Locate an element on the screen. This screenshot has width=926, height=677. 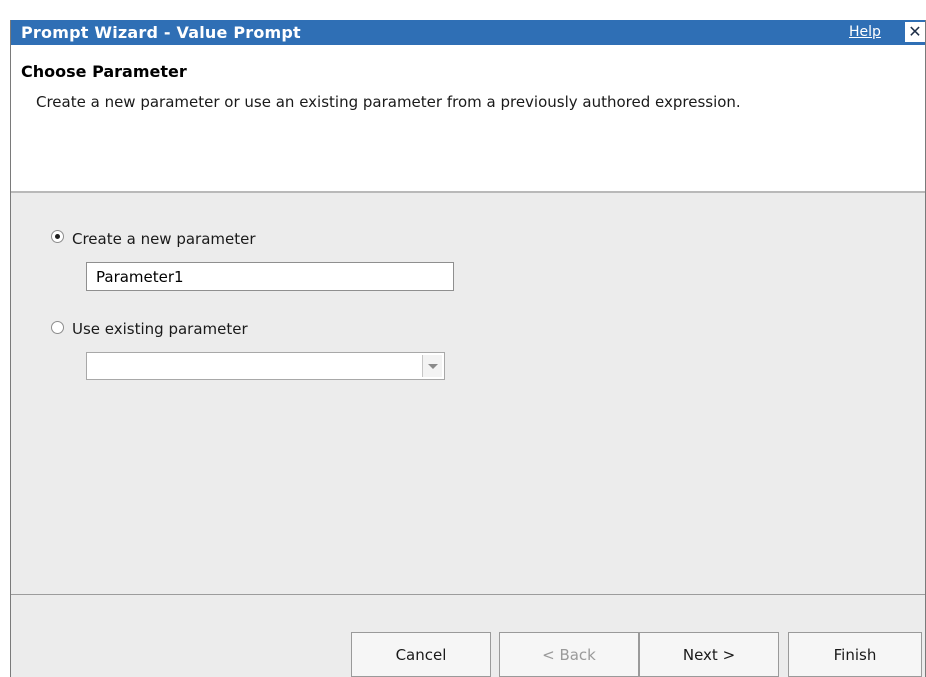
use-existing-parameter-radio is located at coordinates (57, 327).